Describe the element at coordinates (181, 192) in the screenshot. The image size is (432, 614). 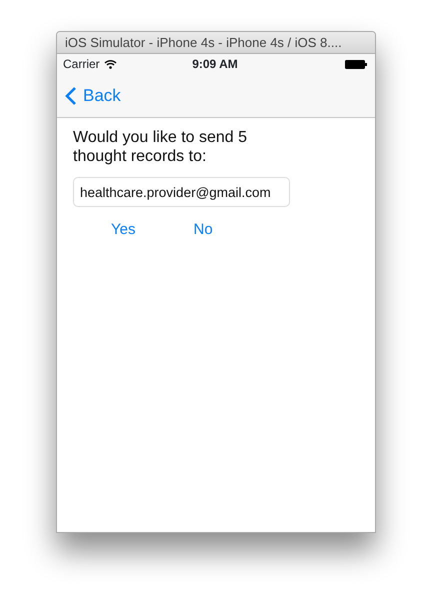
I see `email-field: healthcare.provider@gmail.com` at that location.